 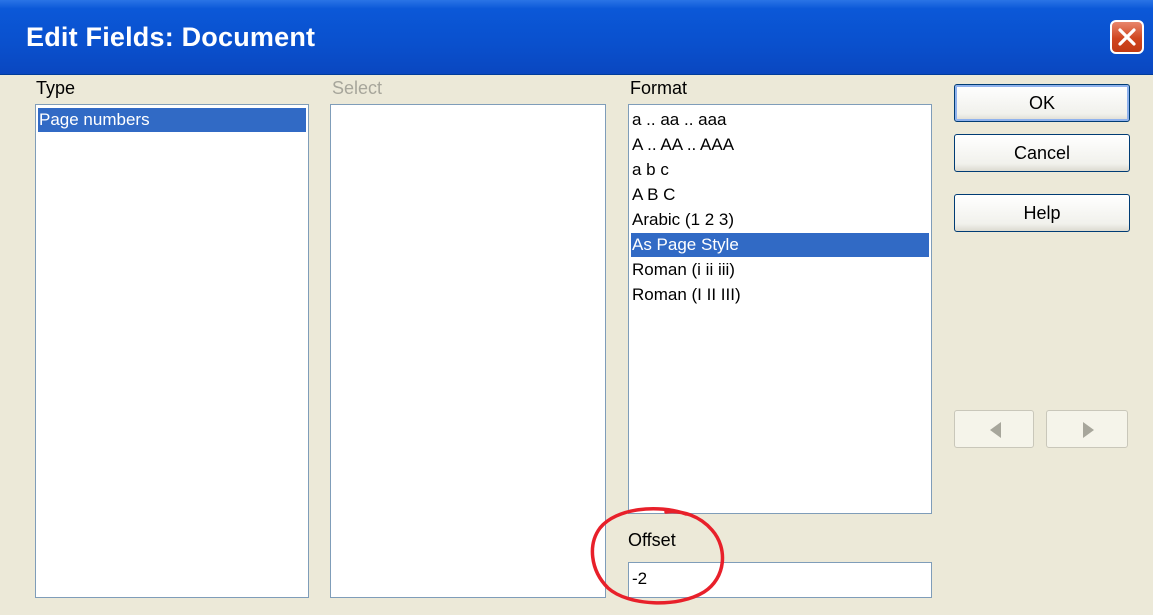 What do you see at coordinates (1042, 153) in the screenshot?
I see `cancel-button: Cancel` at bounding box center [1042, 153].